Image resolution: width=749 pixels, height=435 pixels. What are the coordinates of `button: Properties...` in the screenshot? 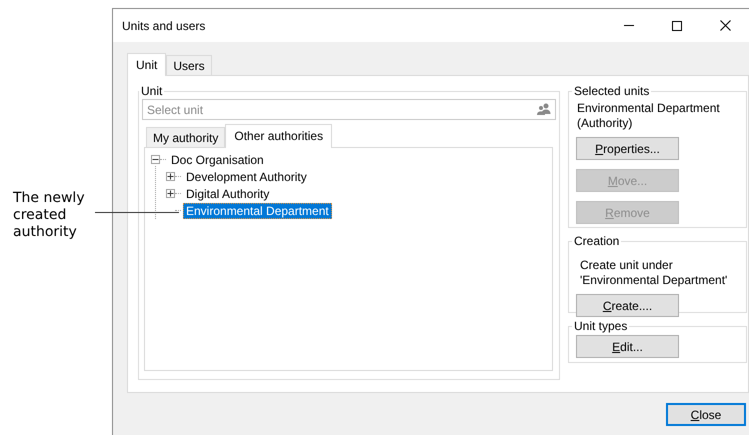 It's located at (627, 148).